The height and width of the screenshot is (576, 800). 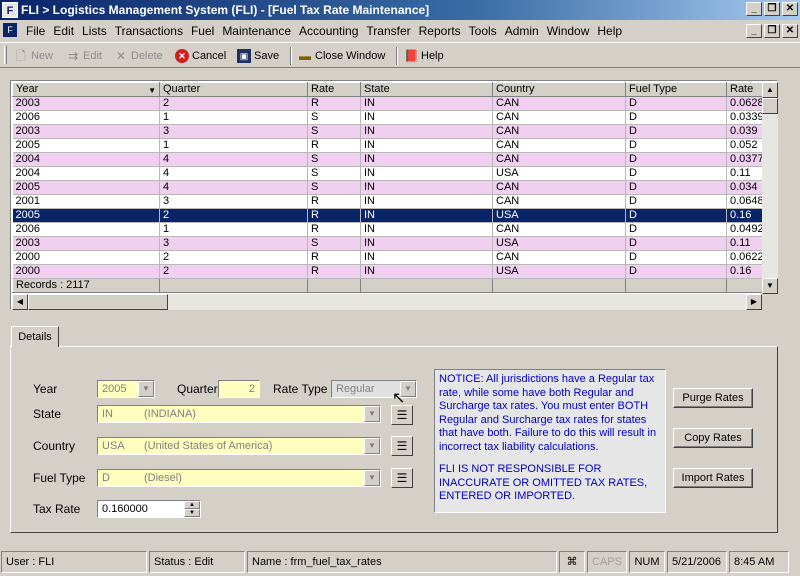 I want to click on scroll-left-icon: ◀, so click(x=20, y=302).